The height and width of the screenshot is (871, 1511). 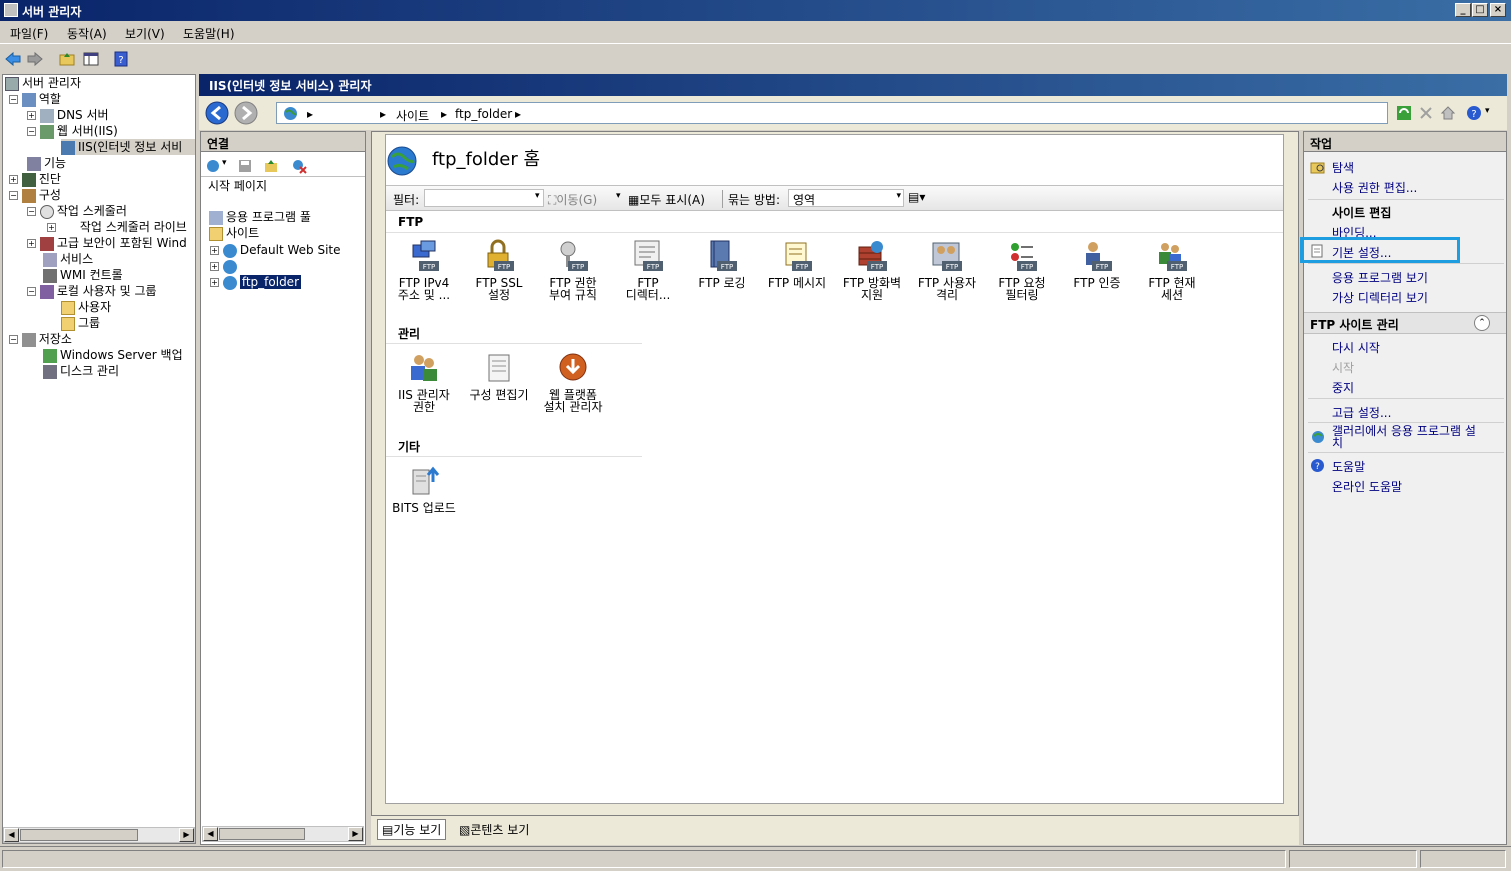 What do you see at coordinates (260, 217) in the screenshot?
I see `conn-app-pools: 응용 프로그램 풀` at bounding box center [260, 217].